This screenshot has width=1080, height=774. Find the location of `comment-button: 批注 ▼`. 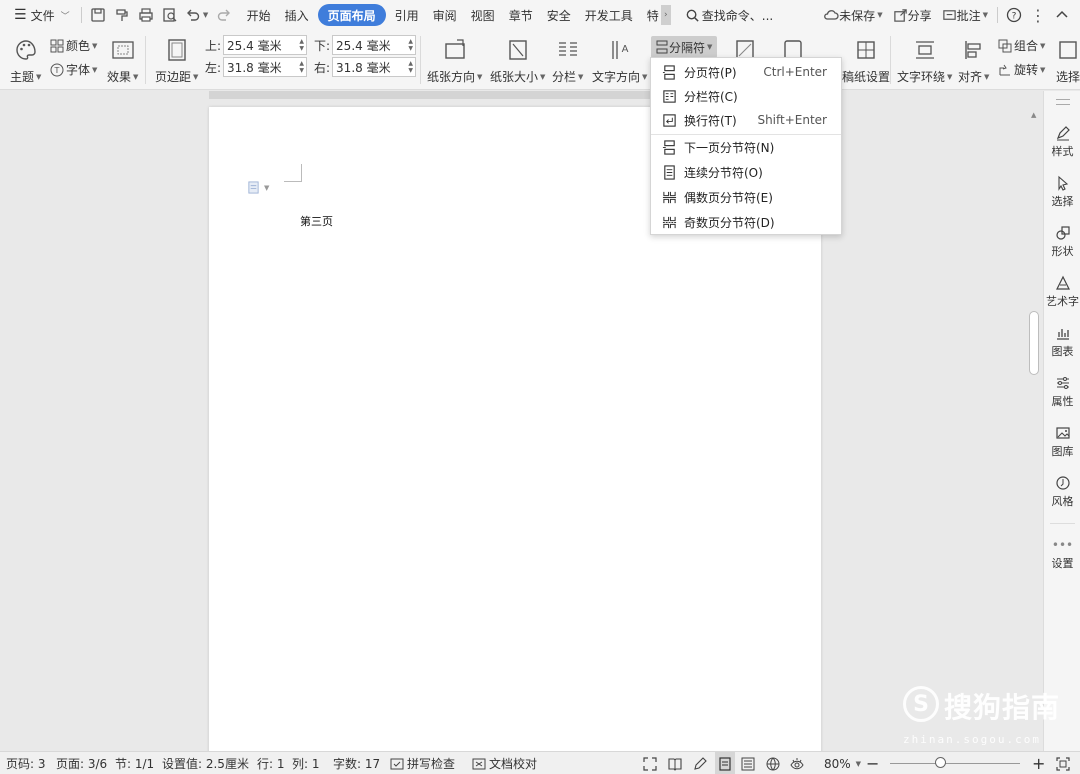

comment-button: 批注 ▼ is located at coordinates (965, 15).